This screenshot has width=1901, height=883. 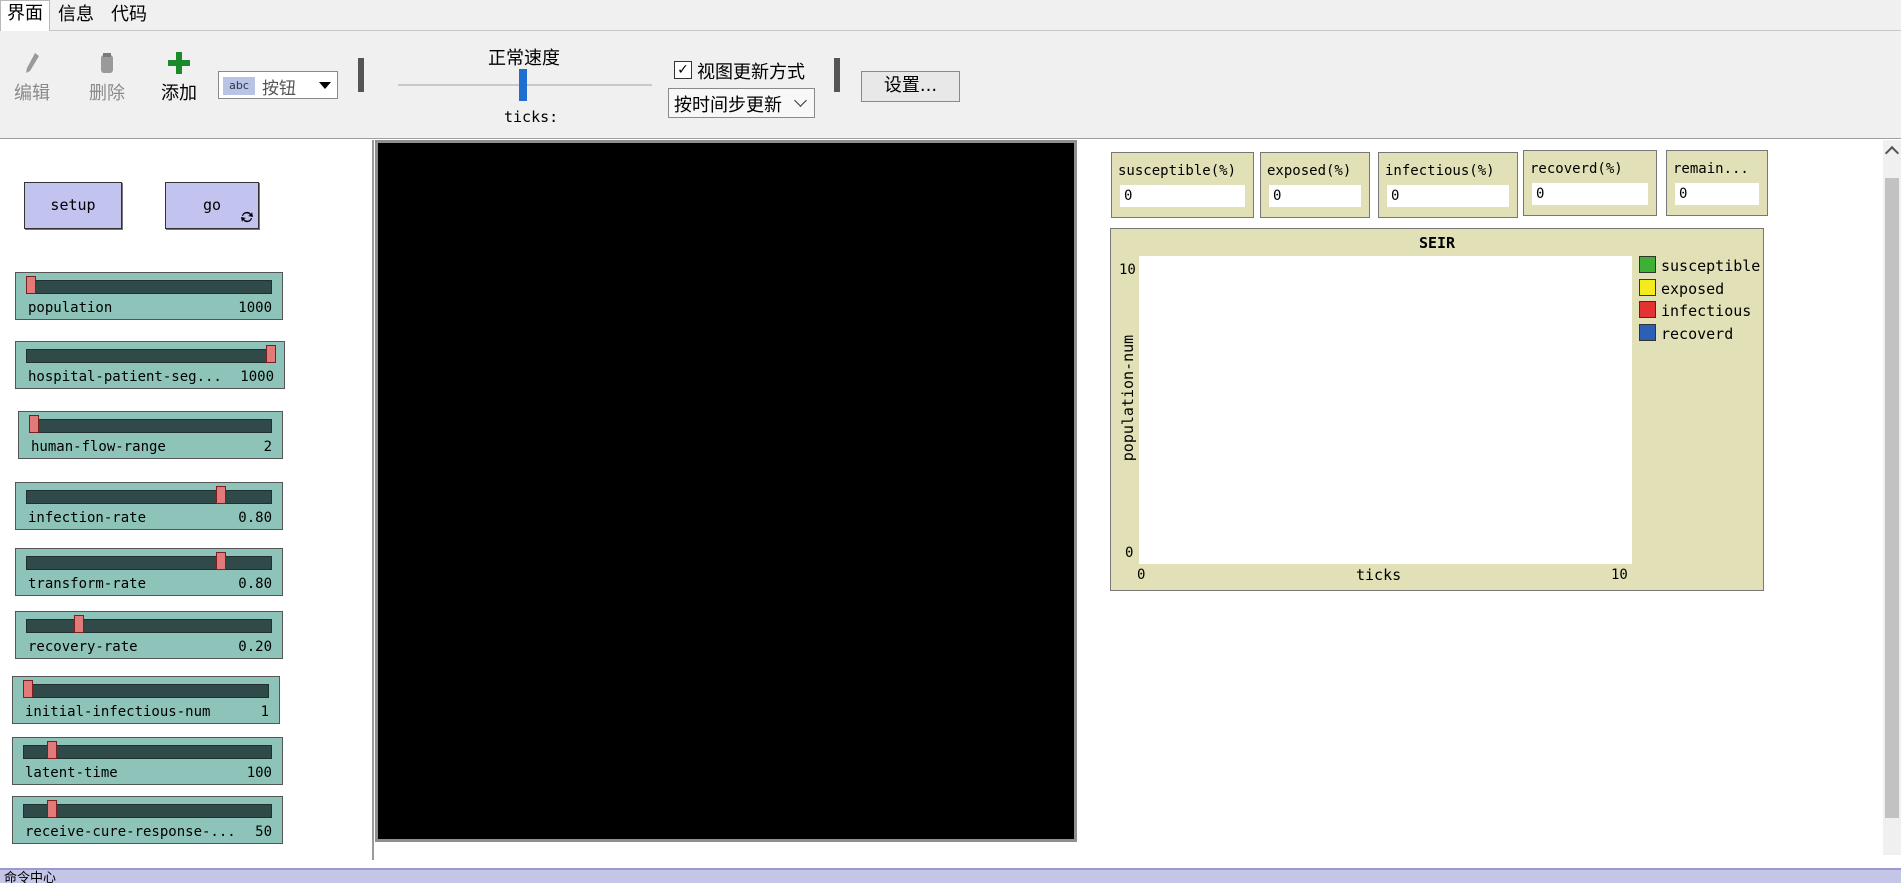 What do you see at coordinates (87, 584) in the screenshot?
I see `slider-label: transform-rate` at bounding box center [87, 584].